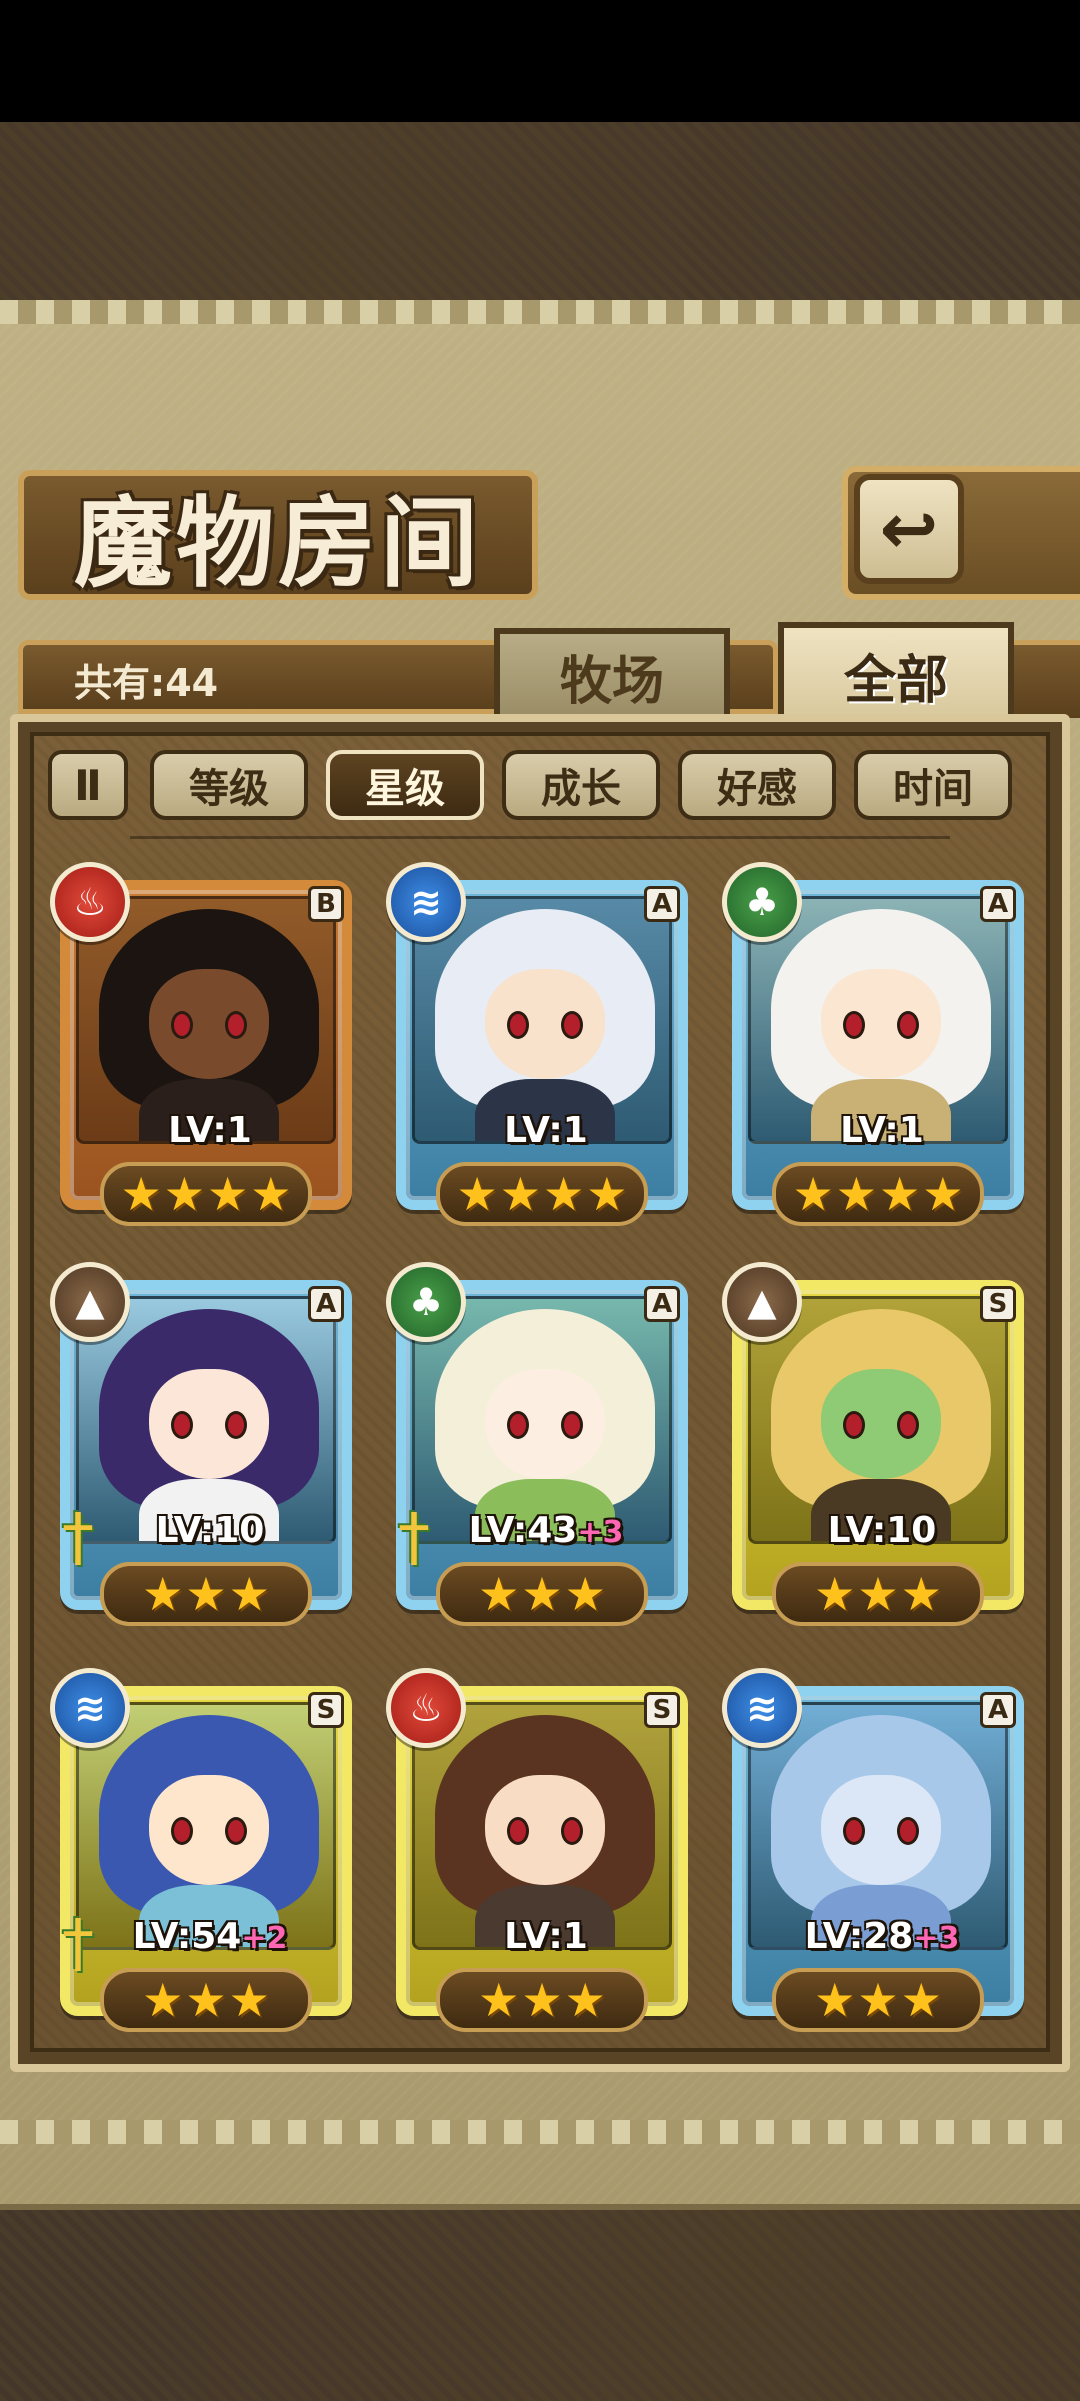 This screenshot has height=2401, width=1080. Describe the element at coordinates (206, 1854) in the screenshot. I see `monster-card: ≋ S † LV:54+2 ★ ★ ★` at that location.